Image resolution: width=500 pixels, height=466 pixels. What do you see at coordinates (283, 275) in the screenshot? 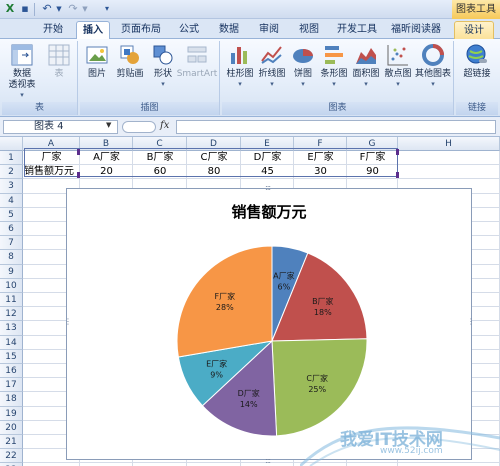
I see `slice-category-label: A厂家` at bounding box center [283, 275].